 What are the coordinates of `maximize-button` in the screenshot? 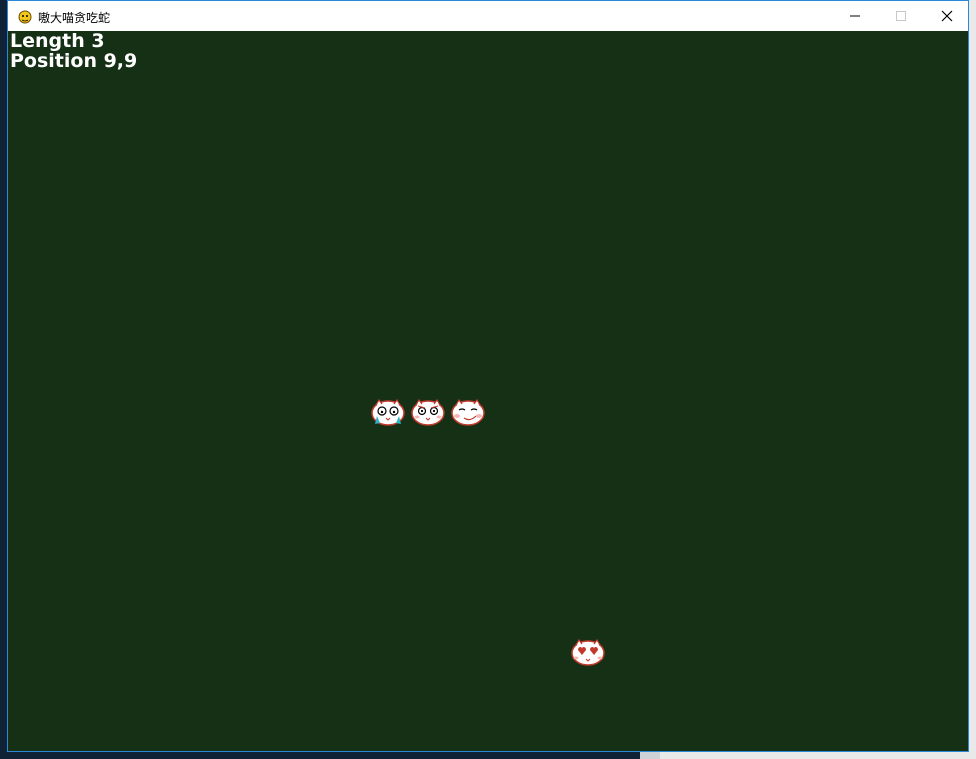 It's located at (901, 16).